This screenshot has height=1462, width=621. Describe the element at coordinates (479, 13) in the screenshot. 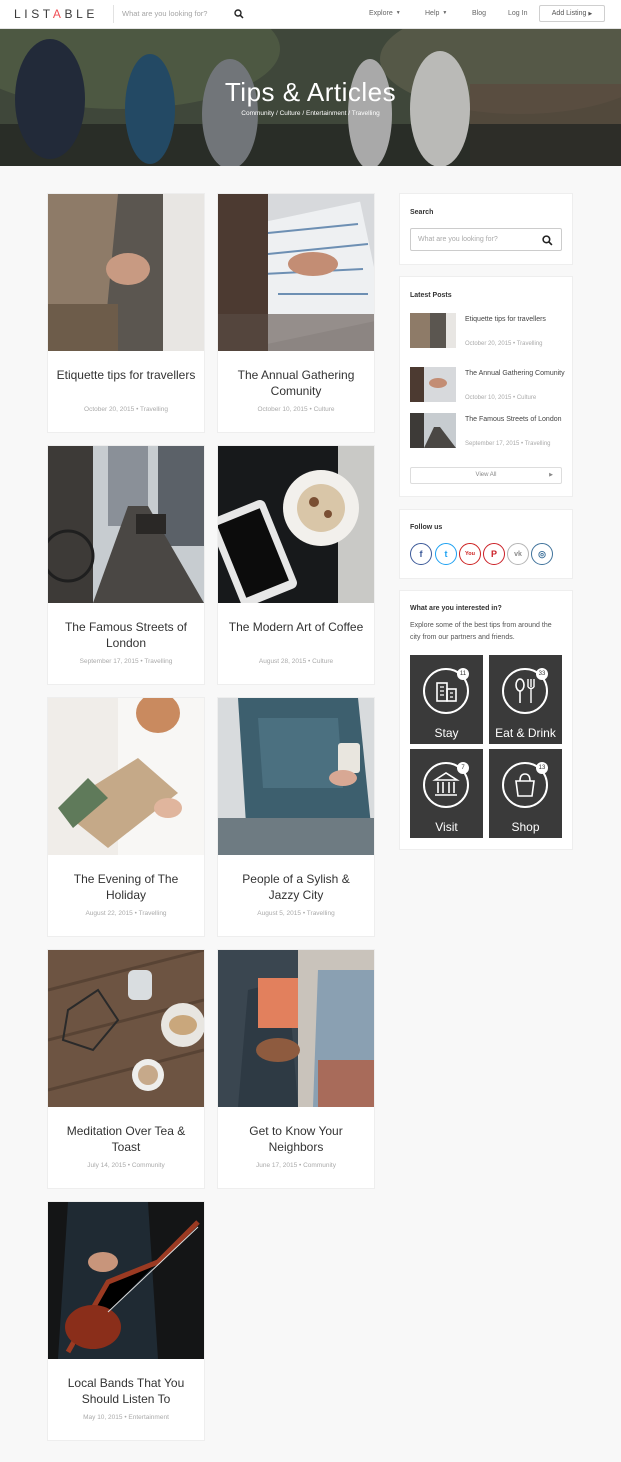

I see `nav-blog: Blog` at that location.